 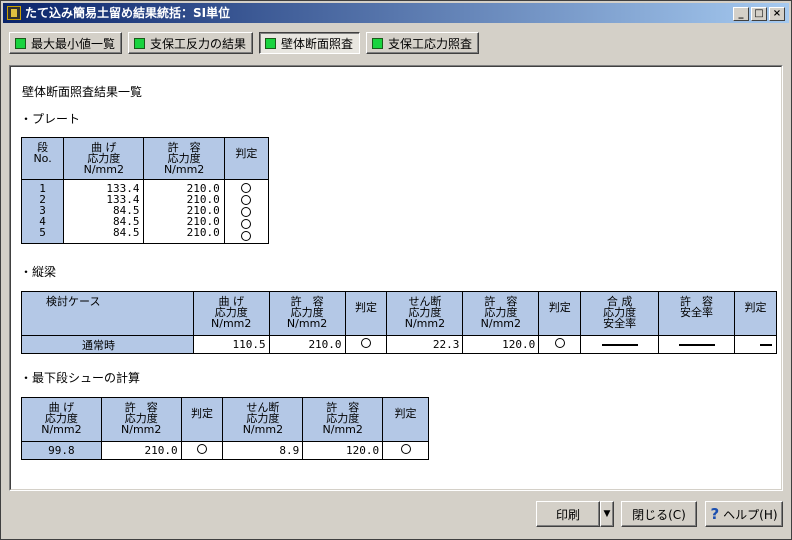 What do you see at coordinates (184, 211) in the screenshot?
I see `plate-kyoyo-cell: 210.0 210.0 210.0 210.0 210.0` at bounding box center [184, 211].